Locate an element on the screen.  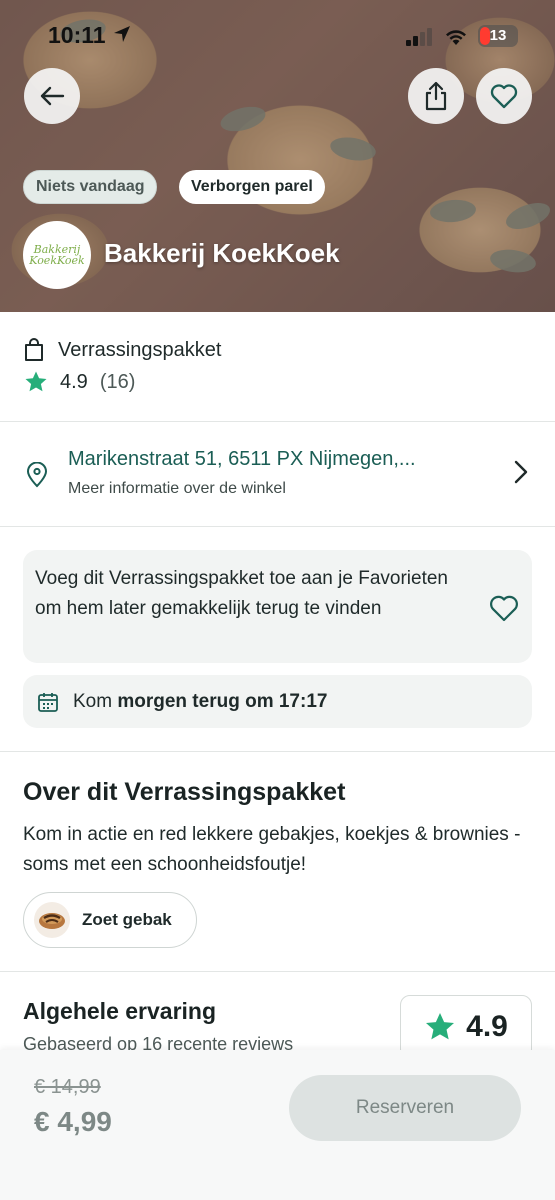
store-logo: Bakkerij KoekKoek is located at coordinates (57, 255).